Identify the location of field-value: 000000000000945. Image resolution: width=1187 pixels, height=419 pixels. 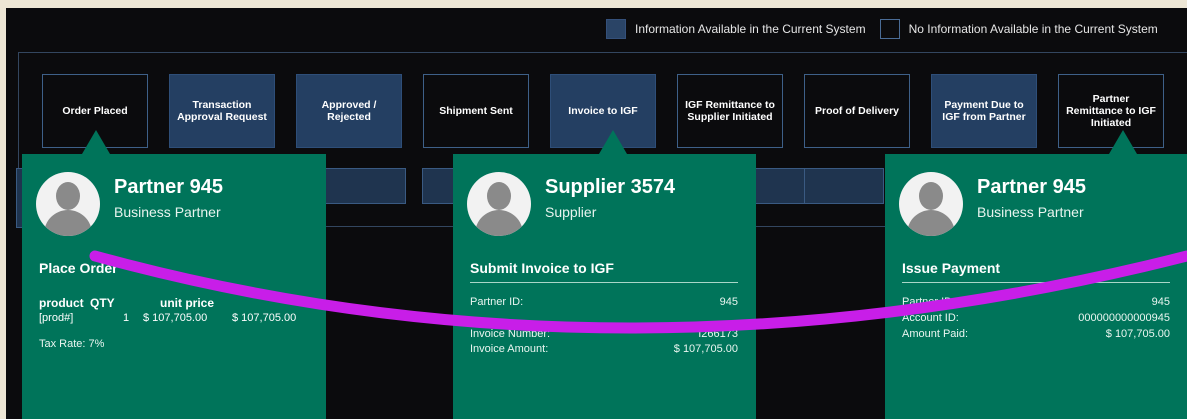
(1124, 318).